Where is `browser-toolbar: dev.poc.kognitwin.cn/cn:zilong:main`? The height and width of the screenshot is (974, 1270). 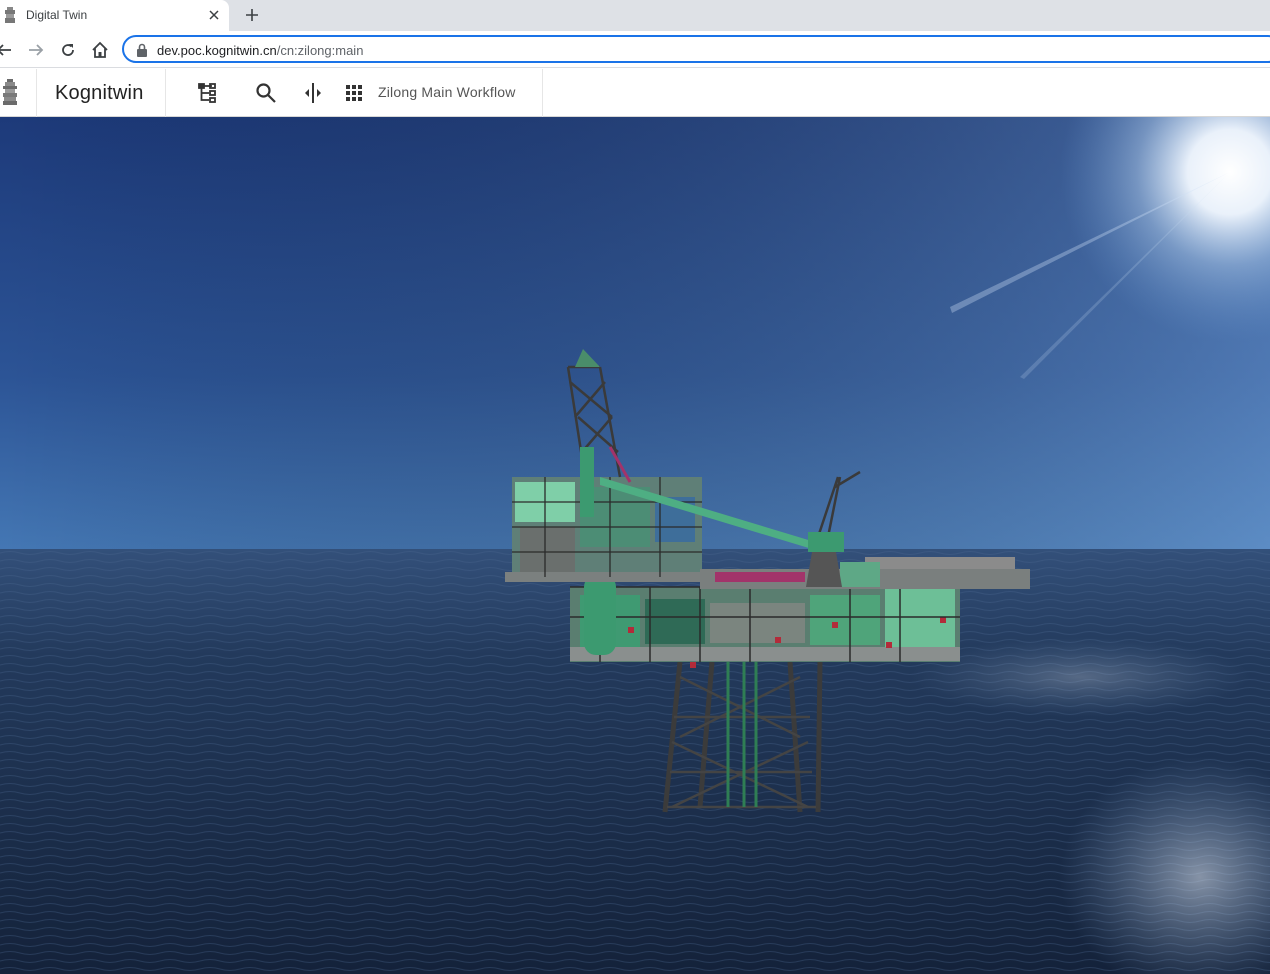 browser-toolbar: dev.poc.kognitwin.cn/cn:zilong:main is located at coordinates (635, 49).